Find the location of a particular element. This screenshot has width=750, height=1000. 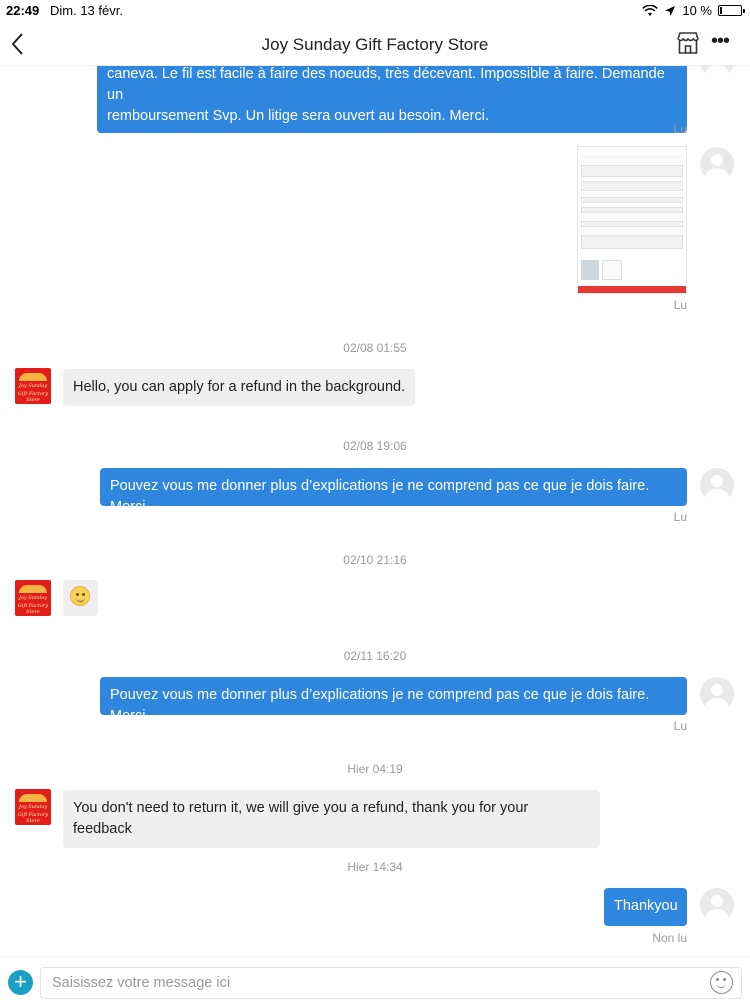

message-timestamp: Hier 14:34 is located at coordinates (375, 867).